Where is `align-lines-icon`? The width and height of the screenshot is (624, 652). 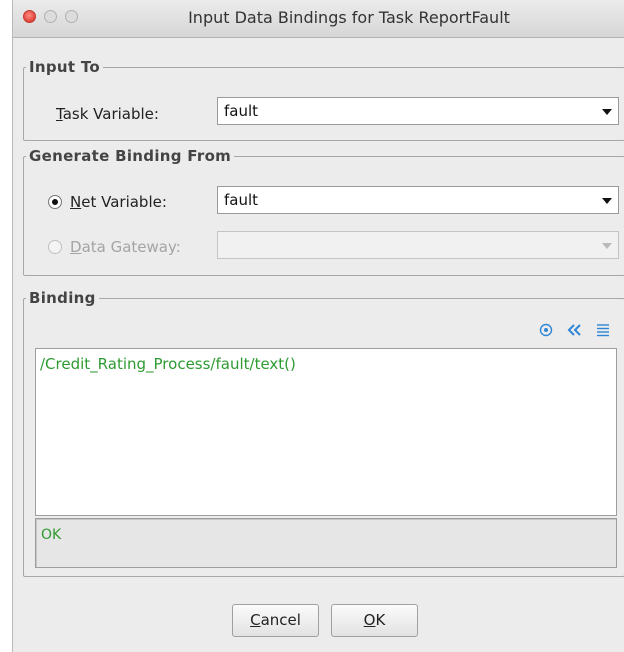 align-lines-icon is located at coordinates (603, 330).